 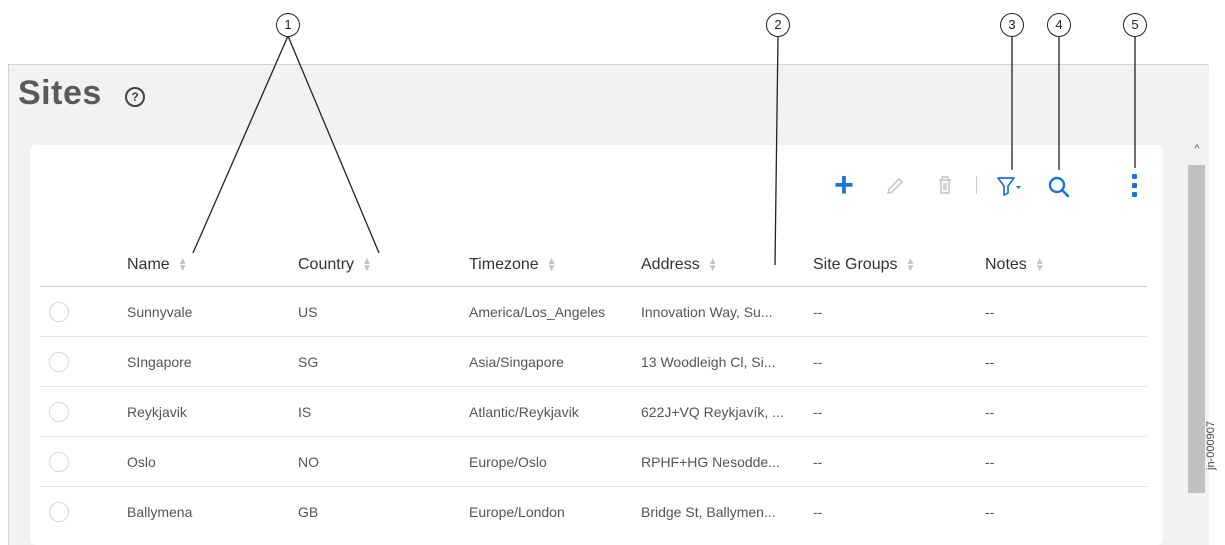 I want to click on callout-2: 2, so click(x=778, y=25).